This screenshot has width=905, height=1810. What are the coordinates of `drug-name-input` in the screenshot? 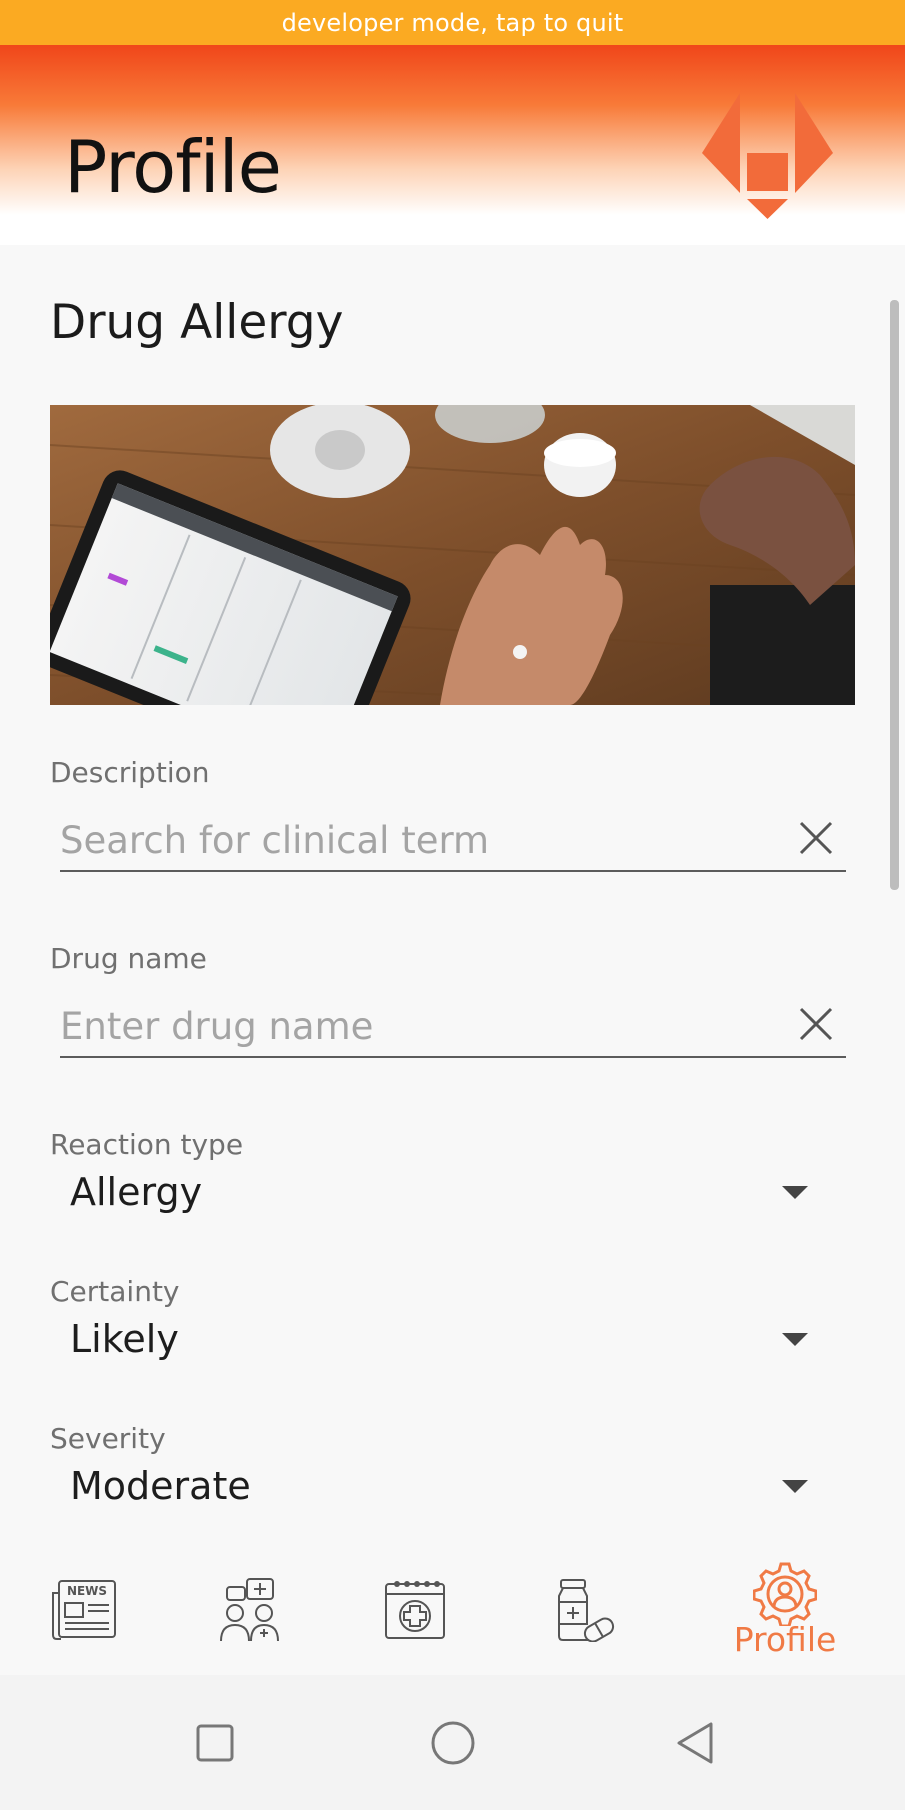 It's located at (410, 1024).